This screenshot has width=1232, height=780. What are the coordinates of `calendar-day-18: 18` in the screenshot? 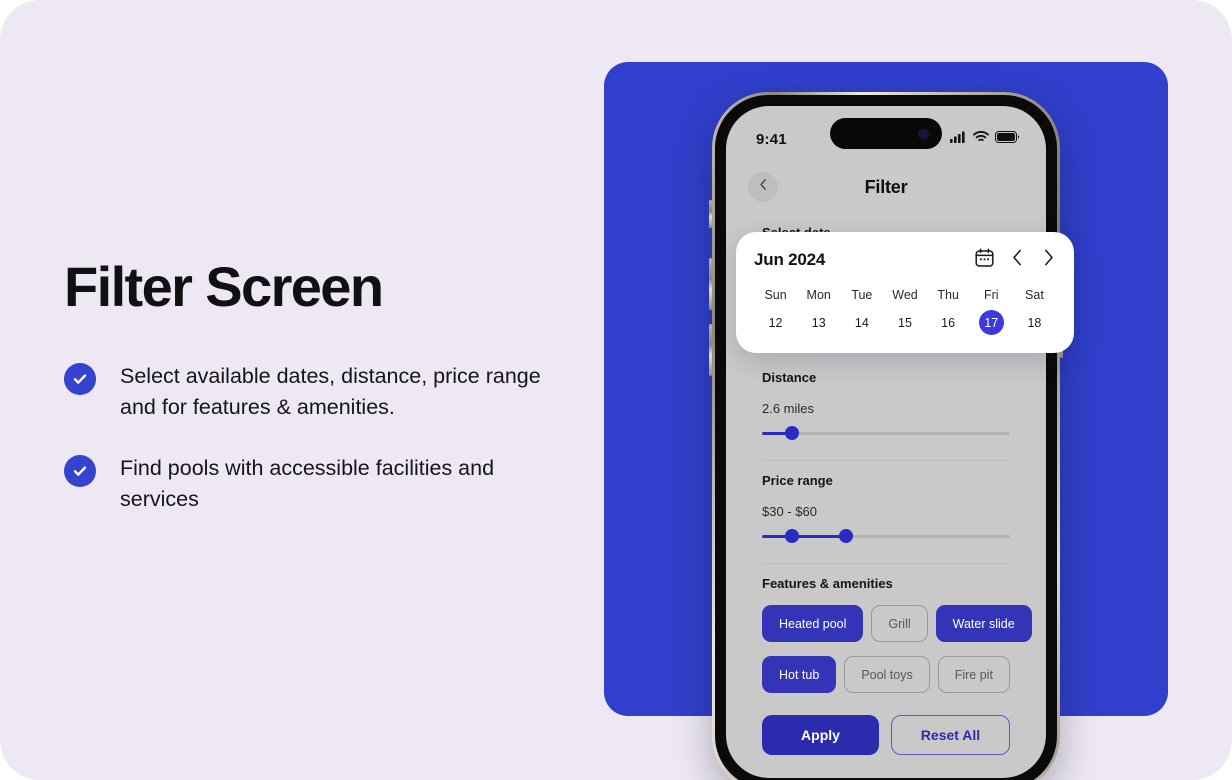 It's located at (1034, 322).